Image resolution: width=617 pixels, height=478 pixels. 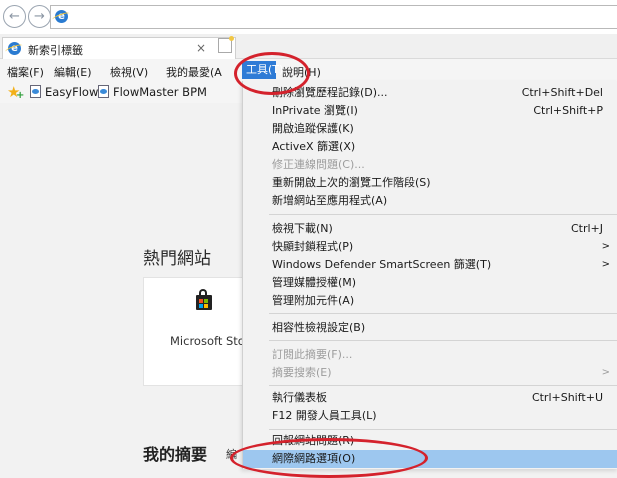 I want to click on tab-title: 新索引標籤, so click(x=55, y=50).